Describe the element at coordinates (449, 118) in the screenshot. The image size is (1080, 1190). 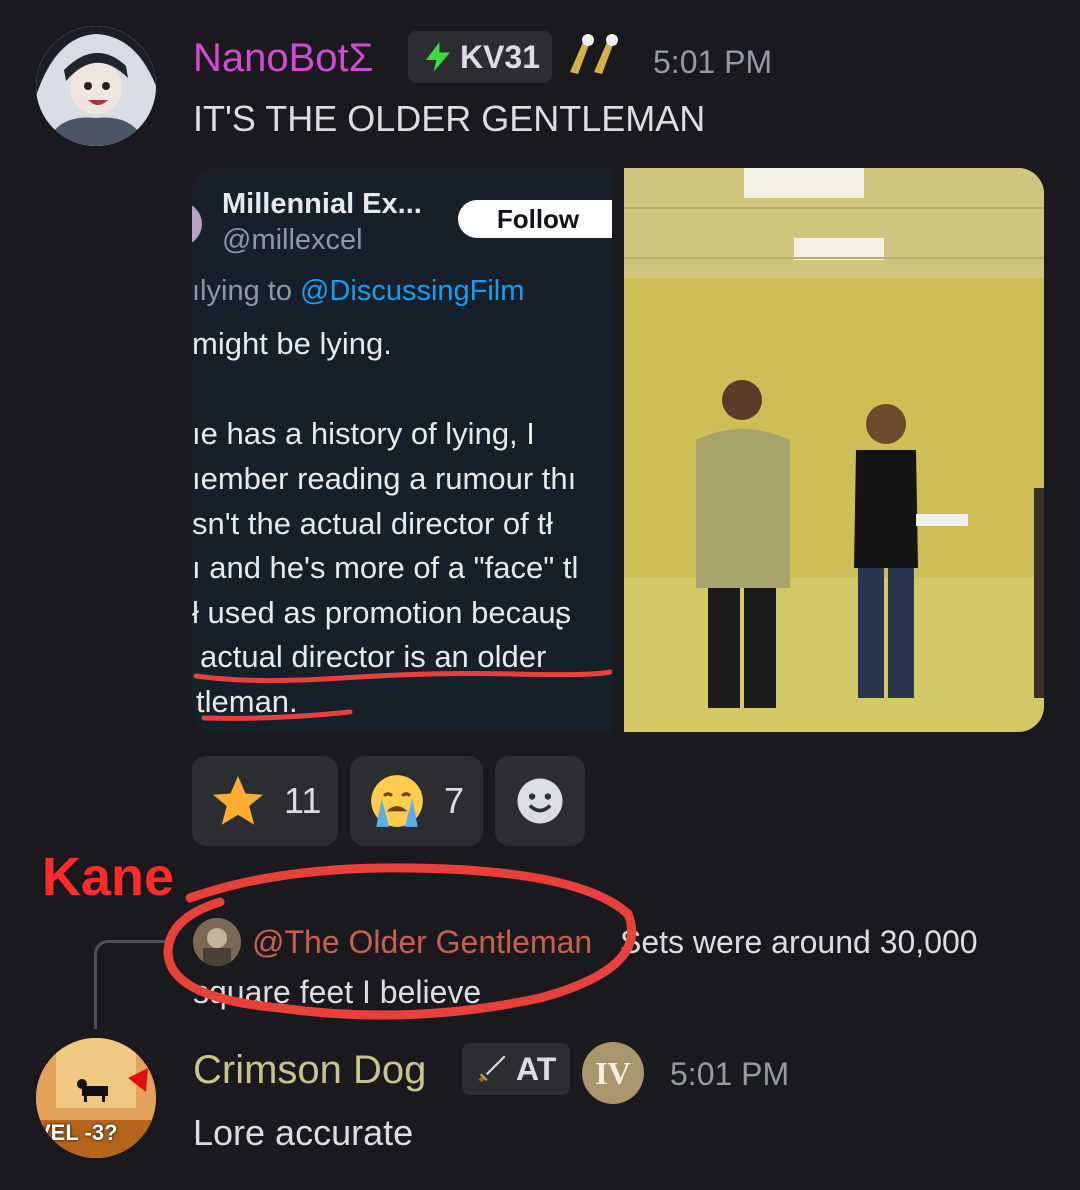
I see `message-text: IT'S THE OLDER GENTLEMAN` at that location.